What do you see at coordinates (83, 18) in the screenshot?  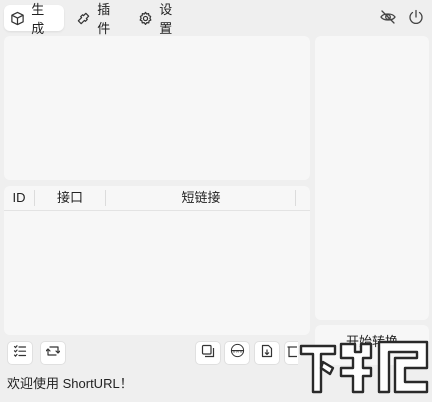 I see `puzzle-icon` at bounding box center [83, 18].